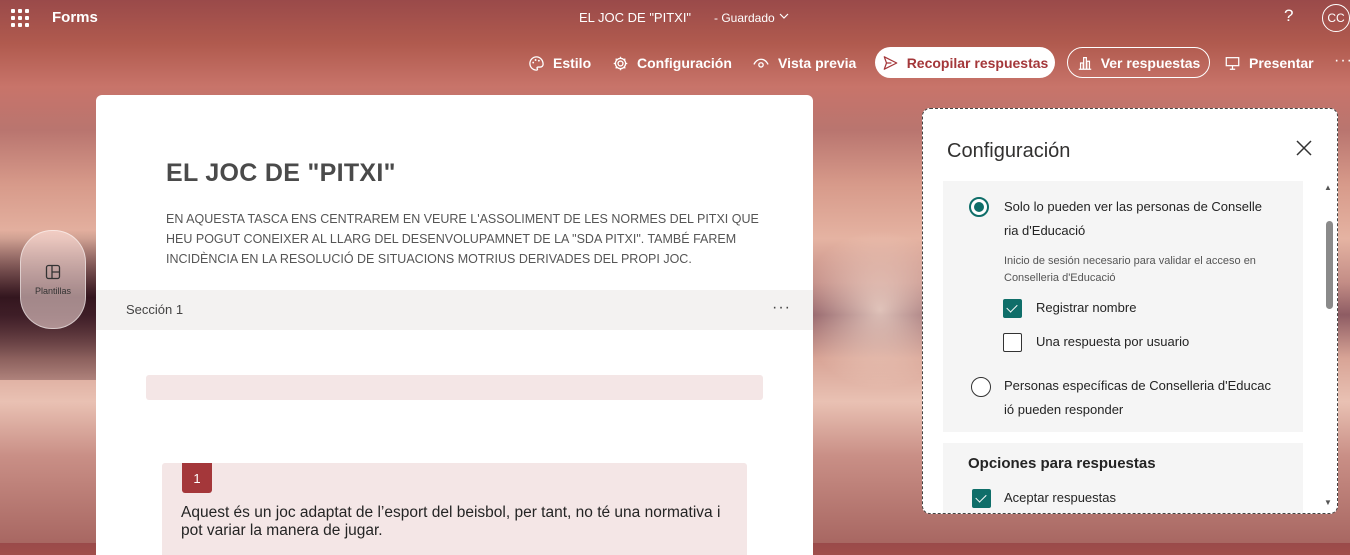  I want to click on style-button: Estilo, so click(559, 63).